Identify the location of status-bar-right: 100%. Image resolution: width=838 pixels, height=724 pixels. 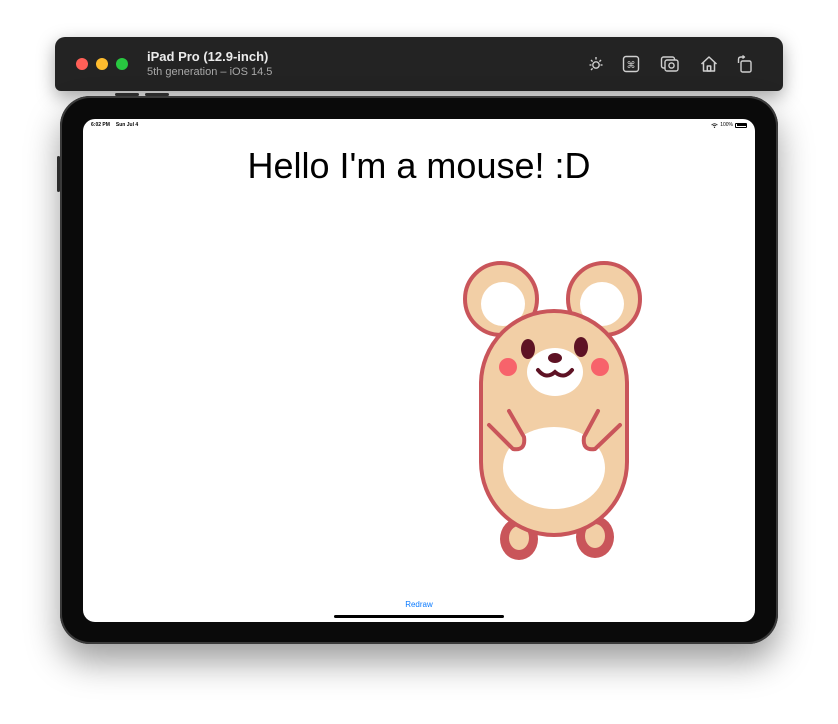
(729, 125).